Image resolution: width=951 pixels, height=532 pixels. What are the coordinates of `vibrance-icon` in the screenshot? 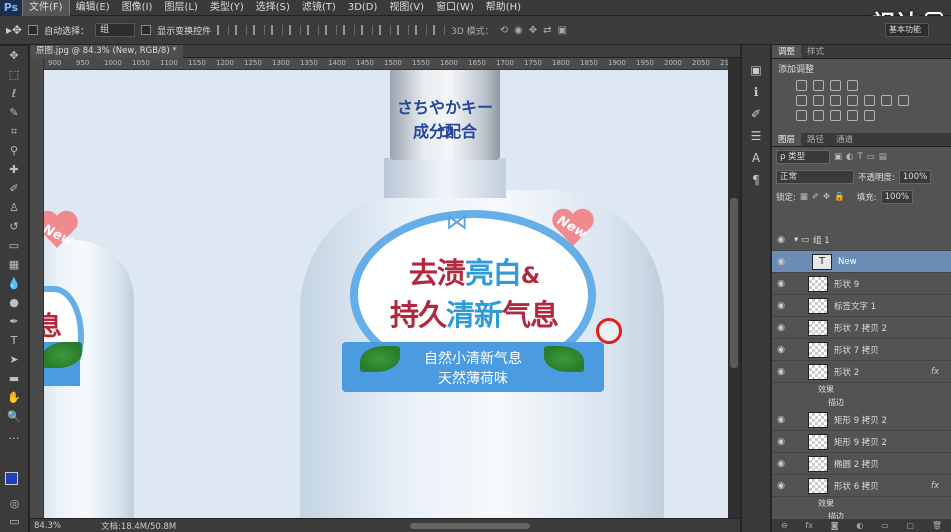 It's located at (801, 100).